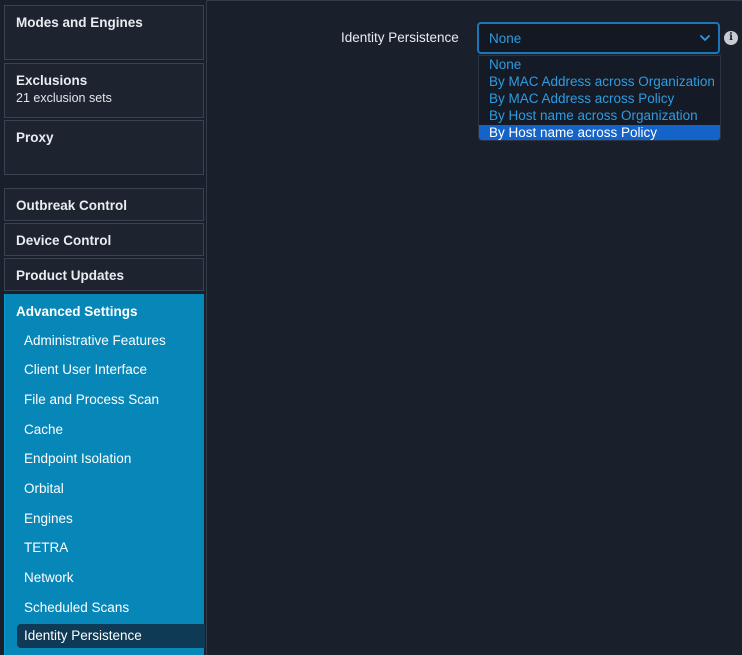  What do you see at coordinates (111, 459) in the screenshot?
I see `sidebar-item-endpoint-isolation: Endpoint Isolation` at bounding box center [111, 459].